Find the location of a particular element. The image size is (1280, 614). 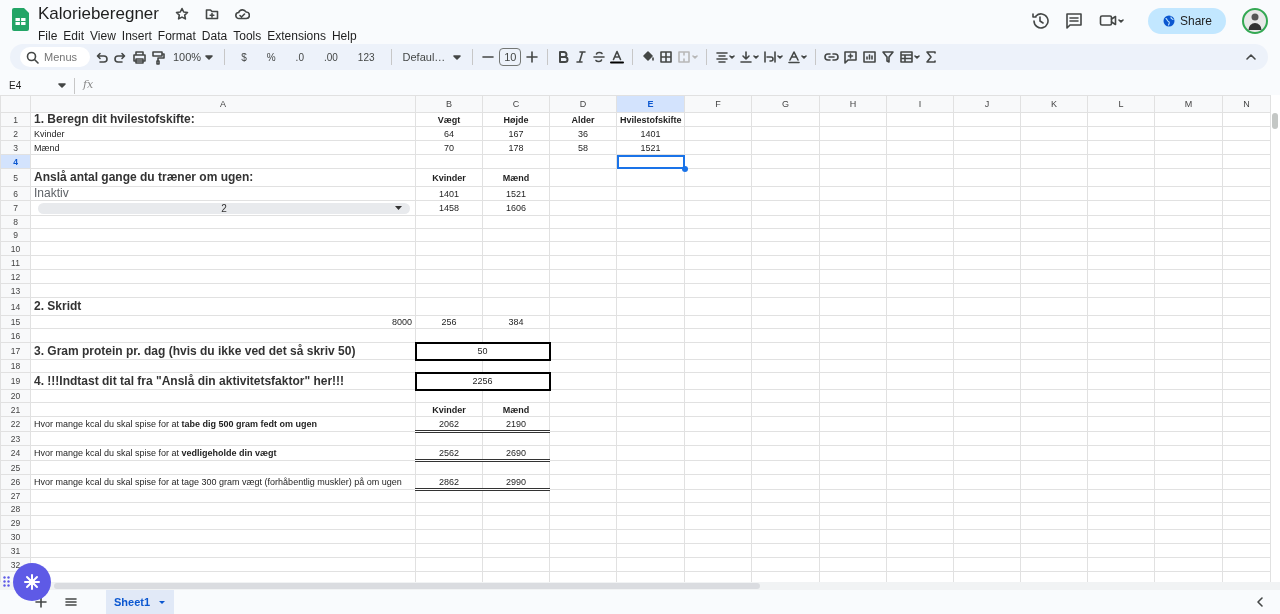

percent-button: % is located at coordinates (271, 57).